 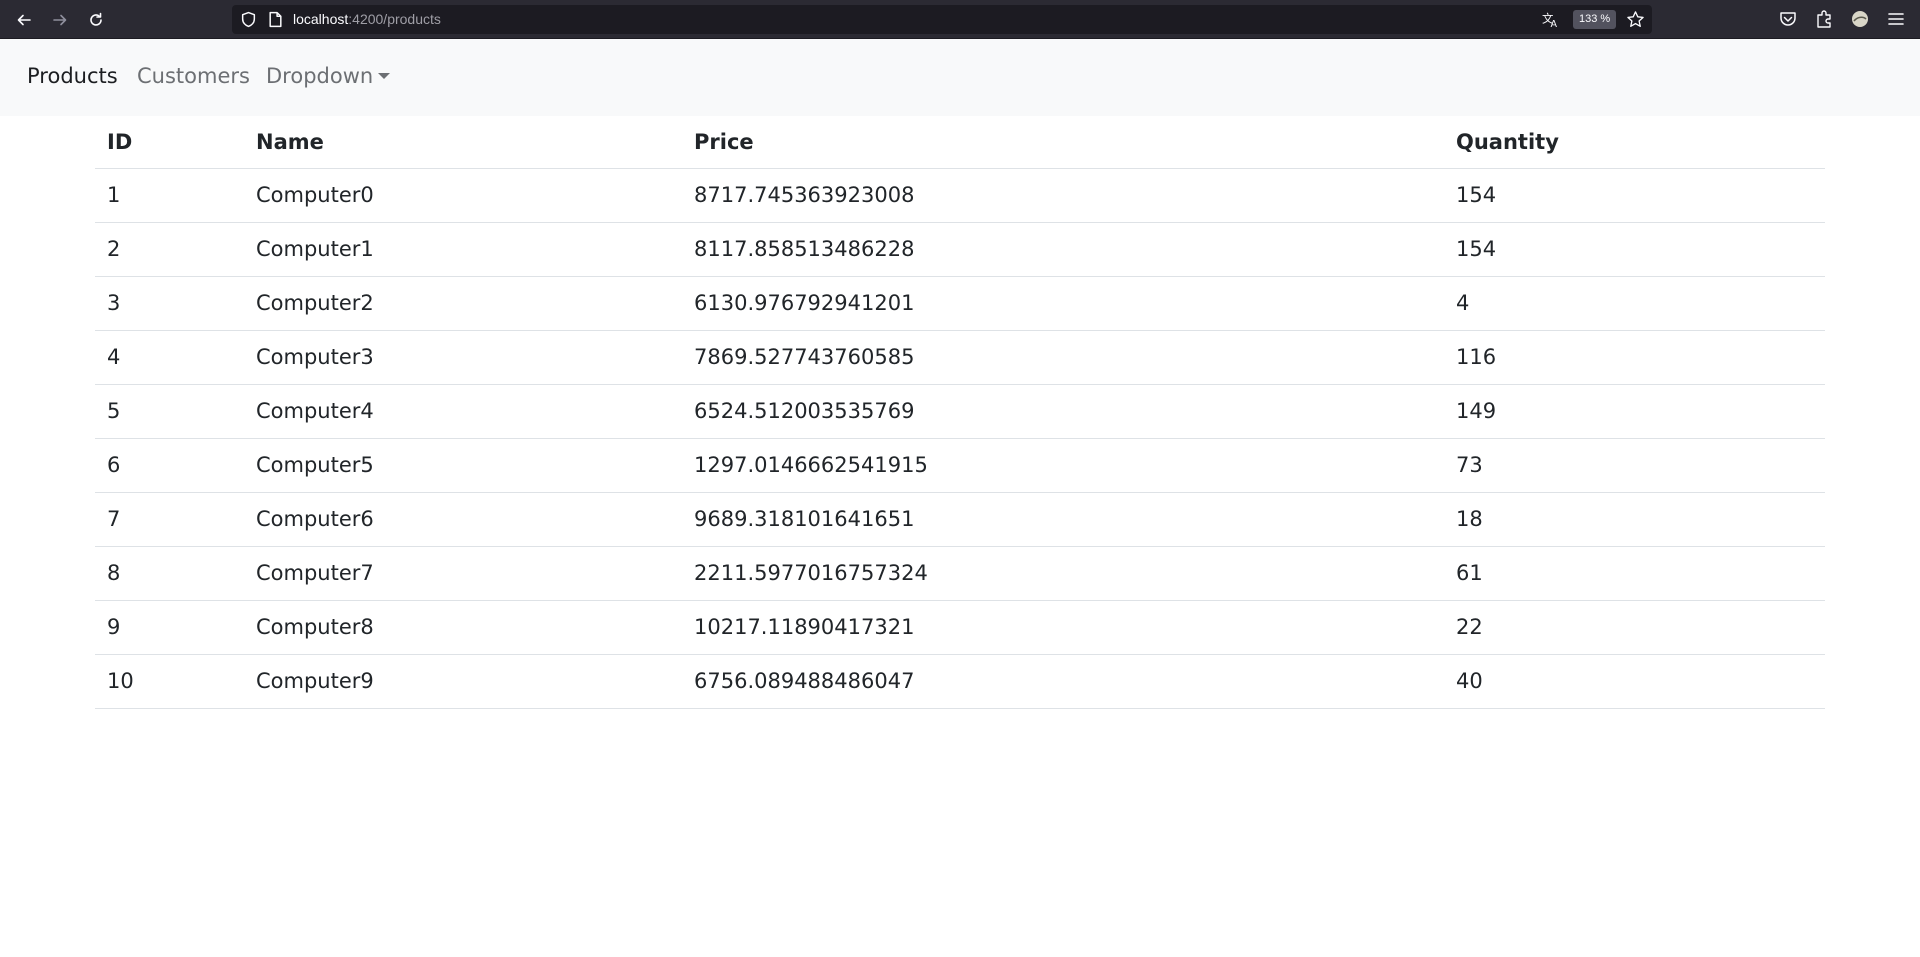 What do you see at coordinates (169, 142) in the screenshot?
I see `column-header-id: ID` at bounding box center [169, 142].